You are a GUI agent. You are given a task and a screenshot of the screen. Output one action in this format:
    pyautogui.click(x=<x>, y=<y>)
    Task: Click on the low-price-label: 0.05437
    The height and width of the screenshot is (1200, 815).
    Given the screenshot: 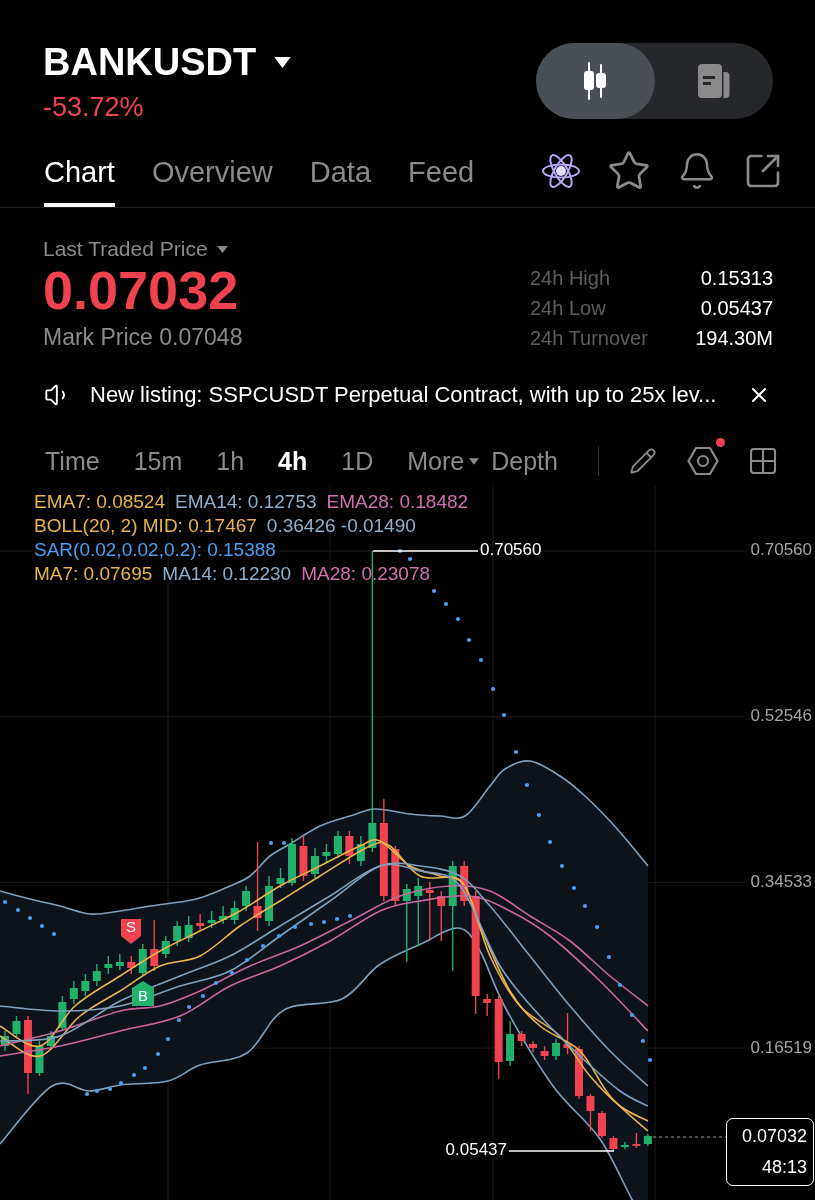 What is the action you would take?
    pyautogui.click(x=476, y=1150)
    